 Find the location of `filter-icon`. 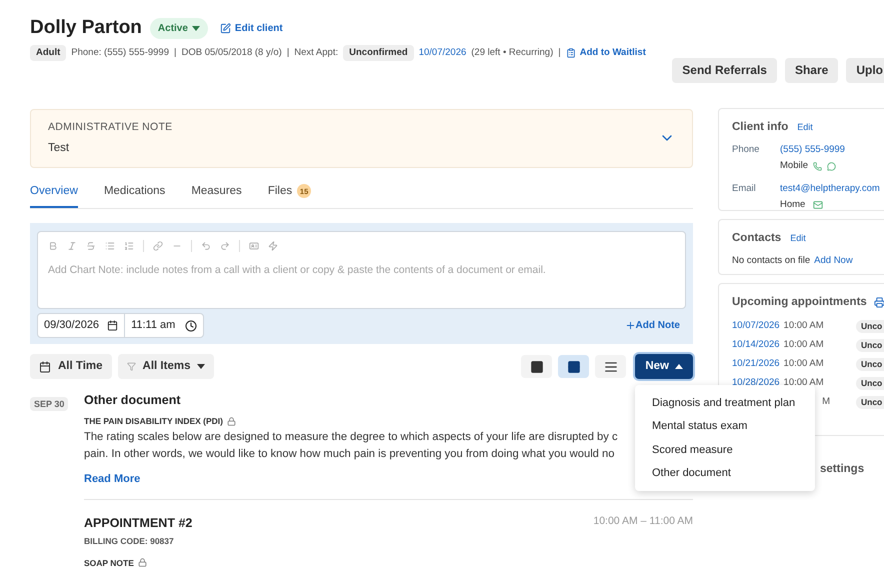

filter-icon is located at coordinates (131, 366).